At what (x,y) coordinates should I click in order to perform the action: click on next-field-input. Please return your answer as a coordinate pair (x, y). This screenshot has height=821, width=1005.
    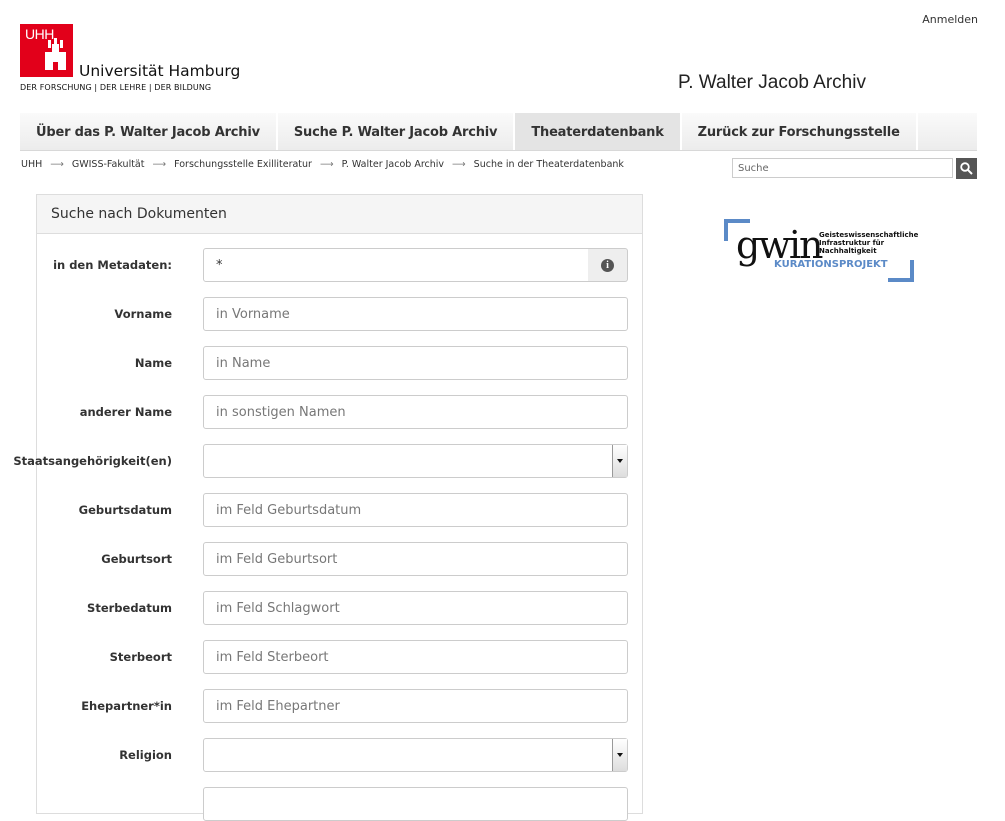
    Looking at the image, I should click on (415, 804).